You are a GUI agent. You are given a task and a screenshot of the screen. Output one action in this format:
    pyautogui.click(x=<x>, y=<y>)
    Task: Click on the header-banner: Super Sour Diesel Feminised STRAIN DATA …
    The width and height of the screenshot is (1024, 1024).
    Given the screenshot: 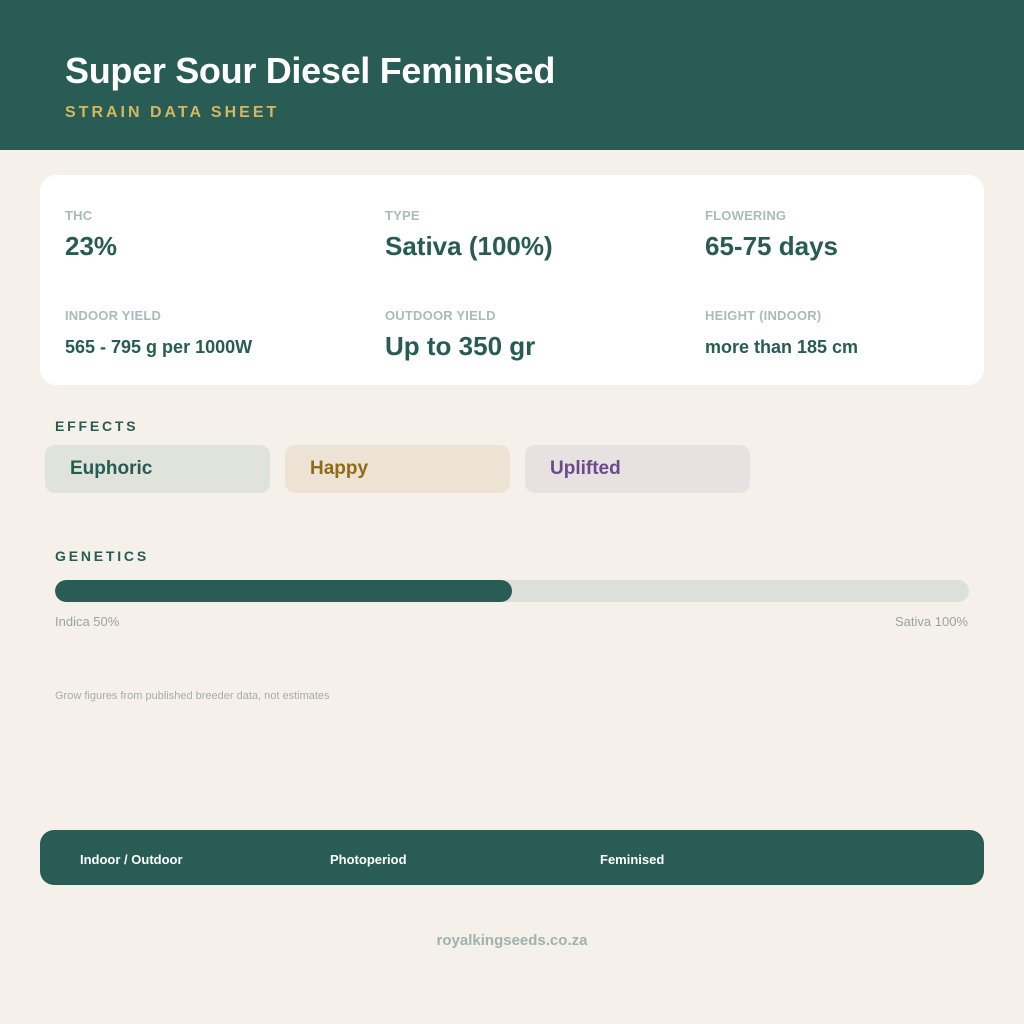 What is the action you would take?
    pyautogui.click(x=512, y=75)
    